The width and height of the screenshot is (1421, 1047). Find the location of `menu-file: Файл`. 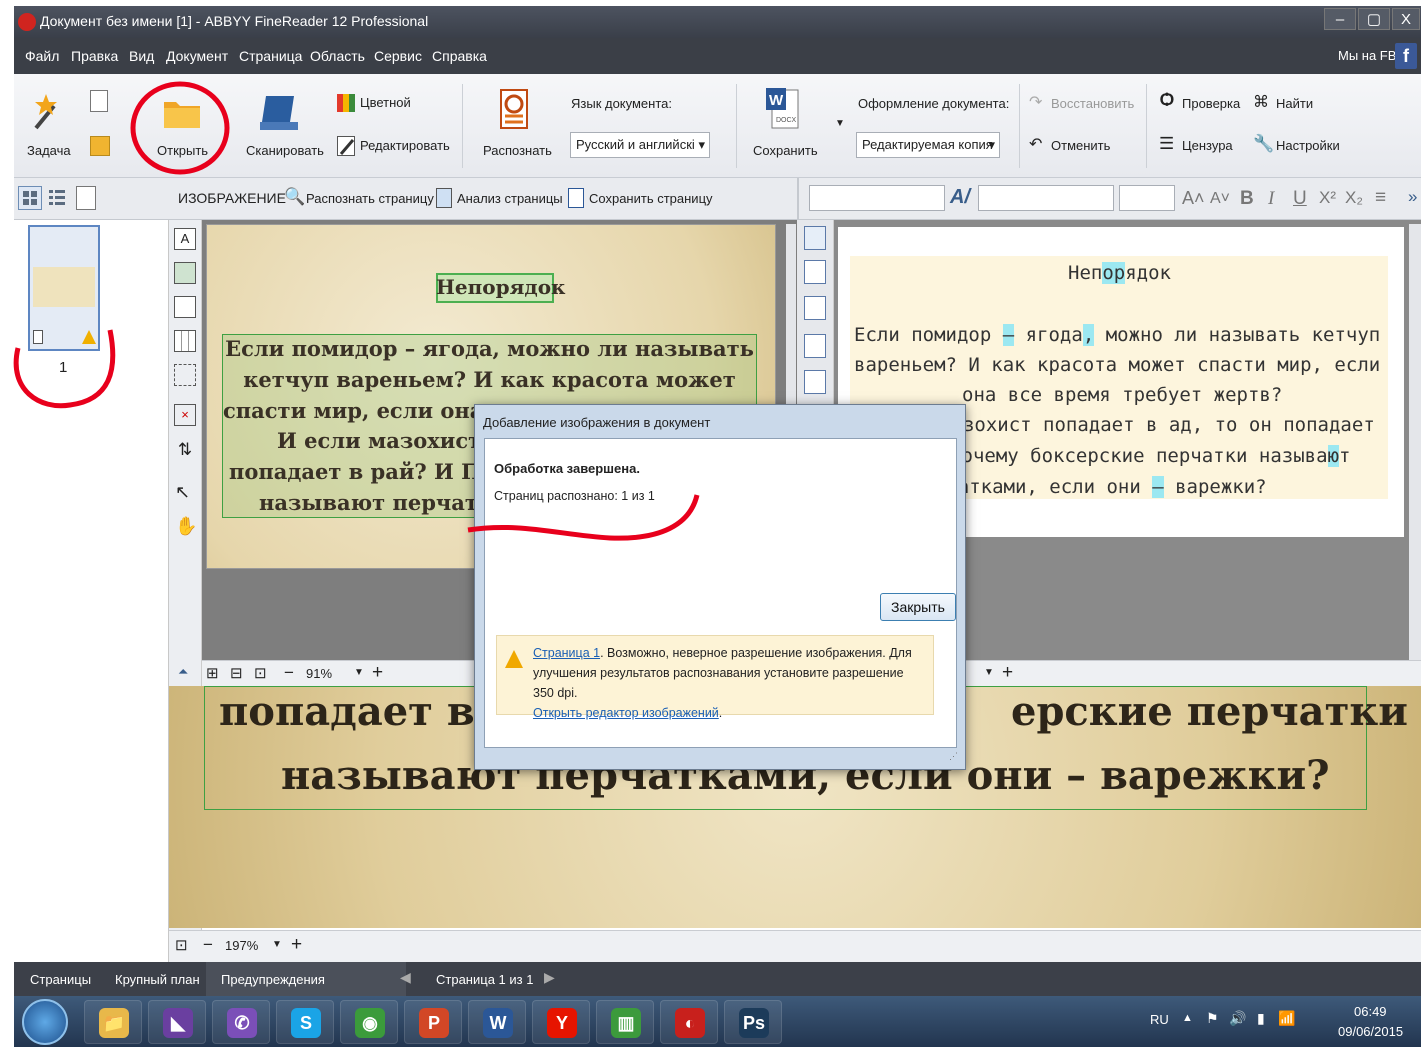

menu-file: Файл is located at coordinates (42, 56).